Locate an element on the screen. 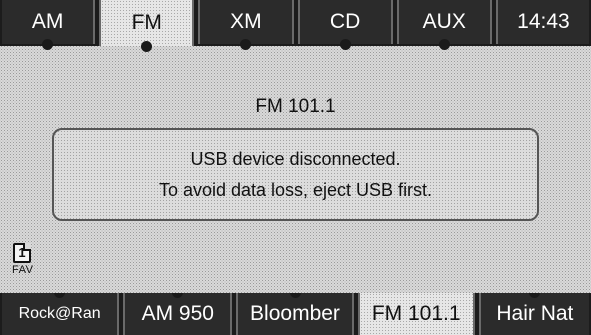 The height and width of the screenshot is (335, 591). clock-label: 14:43 is located at coordinates (543, 21).